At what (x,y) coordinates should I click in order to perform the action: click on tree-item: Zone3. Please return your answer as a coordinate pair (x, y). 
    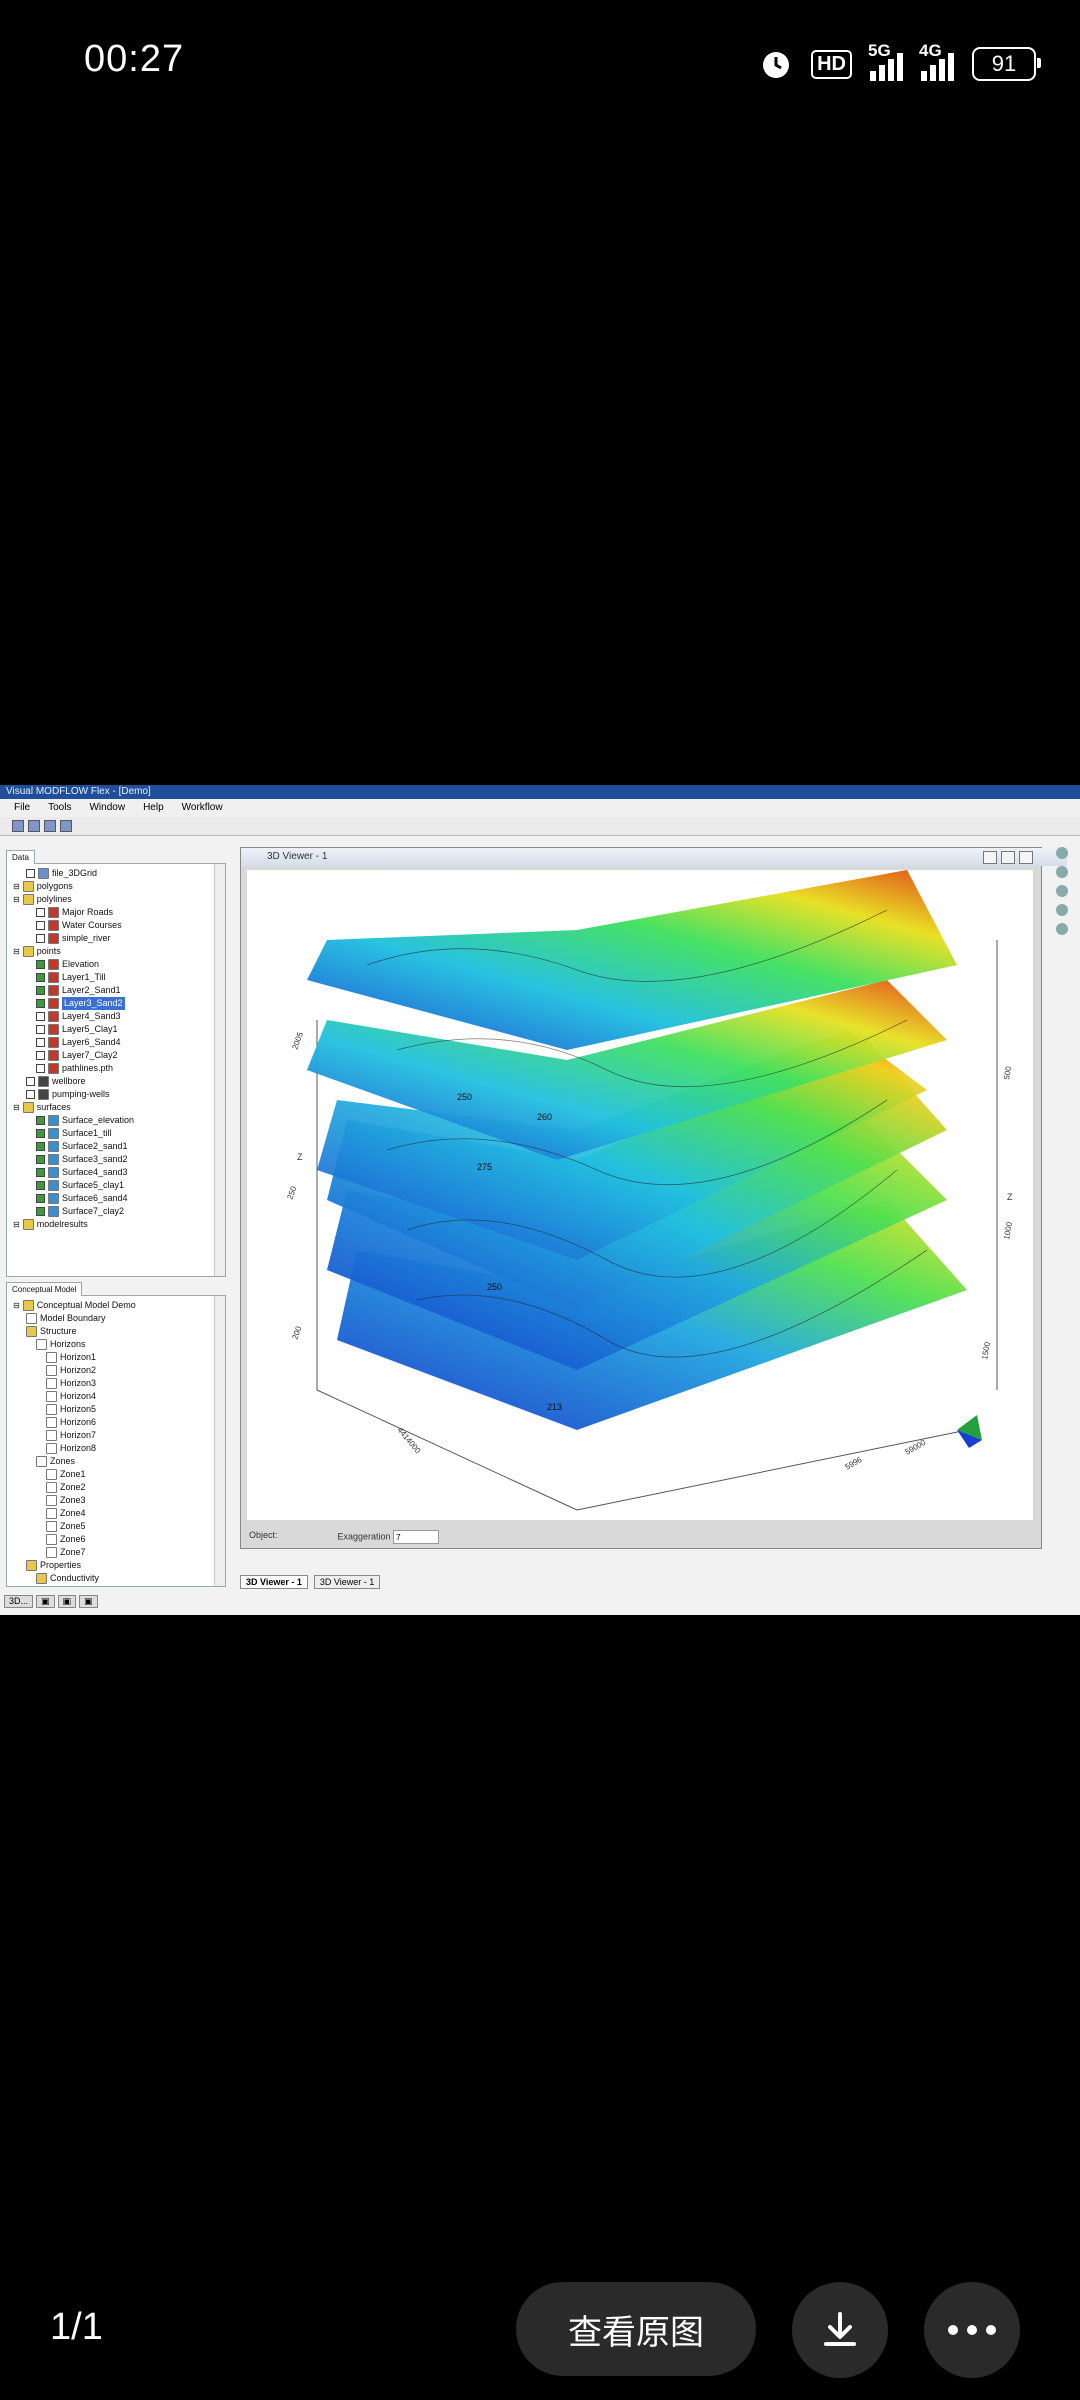
    Looking at the image, I should click on (116, 1500).